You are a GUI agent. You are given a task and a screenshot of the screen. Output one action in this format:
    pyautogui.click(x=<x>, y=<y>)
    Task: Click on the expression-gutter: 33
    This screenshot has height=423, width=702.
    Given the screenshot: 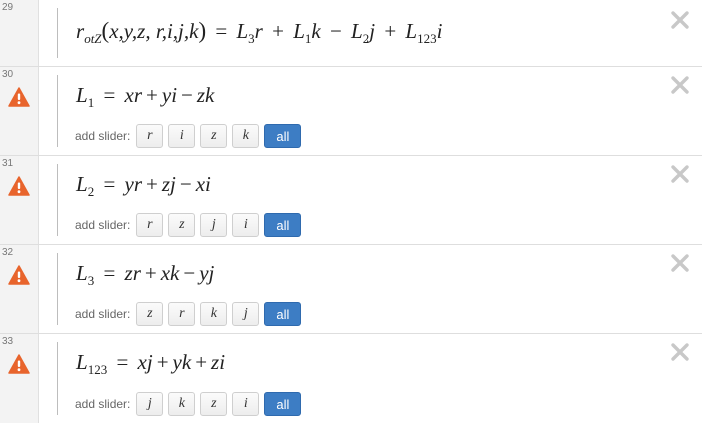 What is the action you would take?
    pyautogui.click(x=19, y=378)
    